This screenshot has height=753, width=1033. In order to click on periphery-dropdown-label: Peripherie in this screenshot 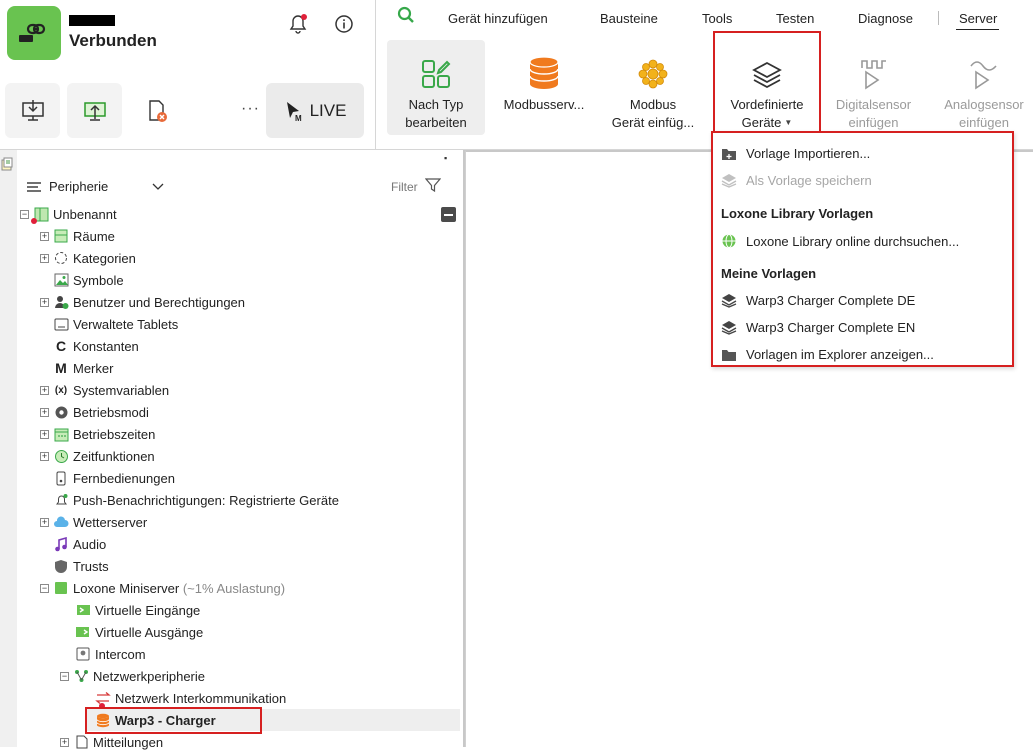, I will do `click(79, 186)`.